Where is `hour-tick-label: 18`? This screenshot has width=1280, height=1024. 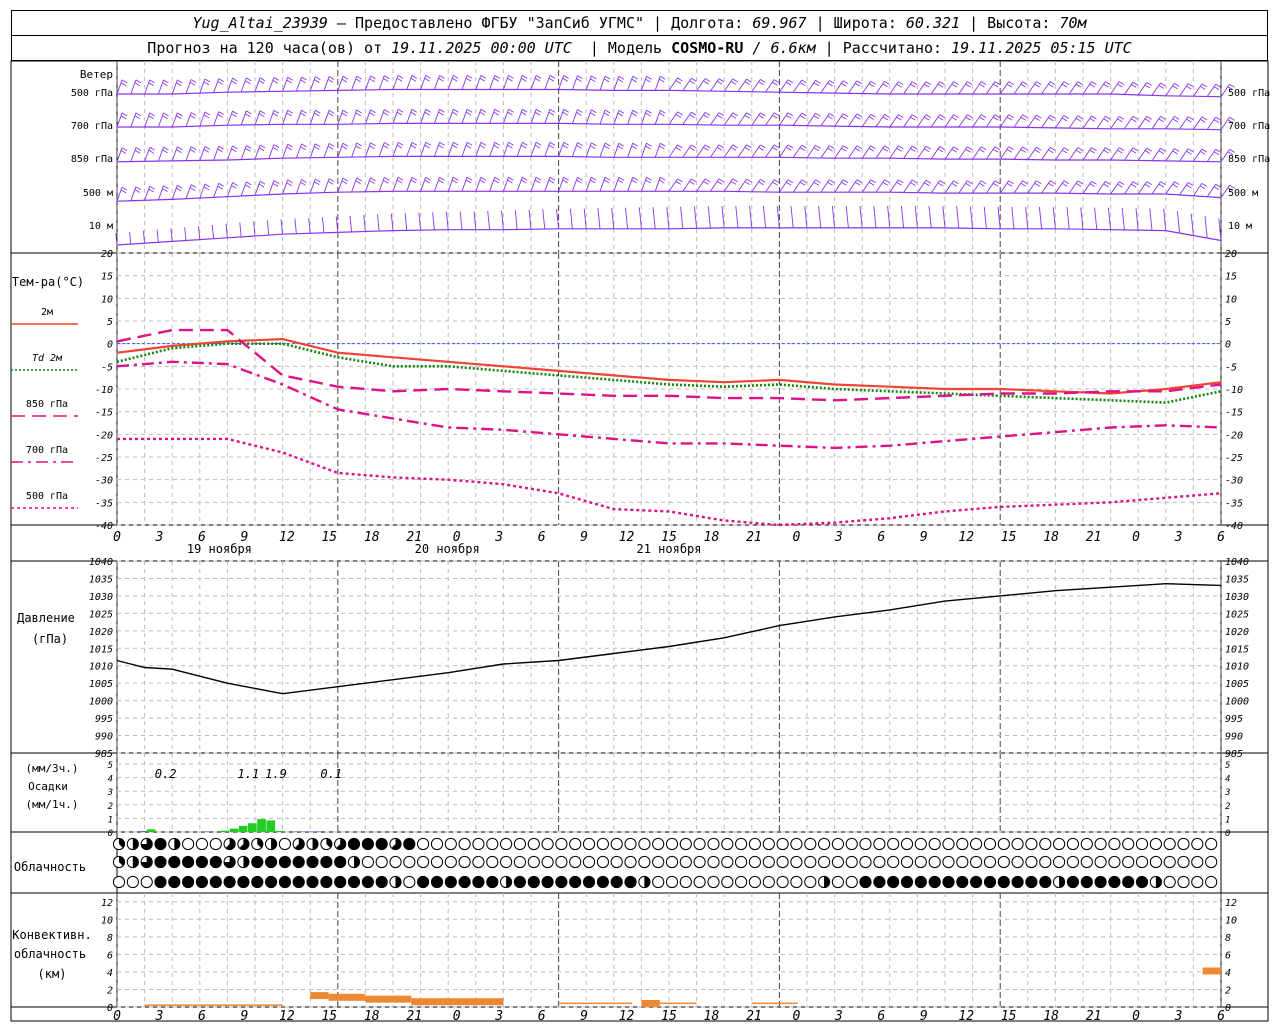
hour-tick-label: 18 is located at coordinates (372, 537).